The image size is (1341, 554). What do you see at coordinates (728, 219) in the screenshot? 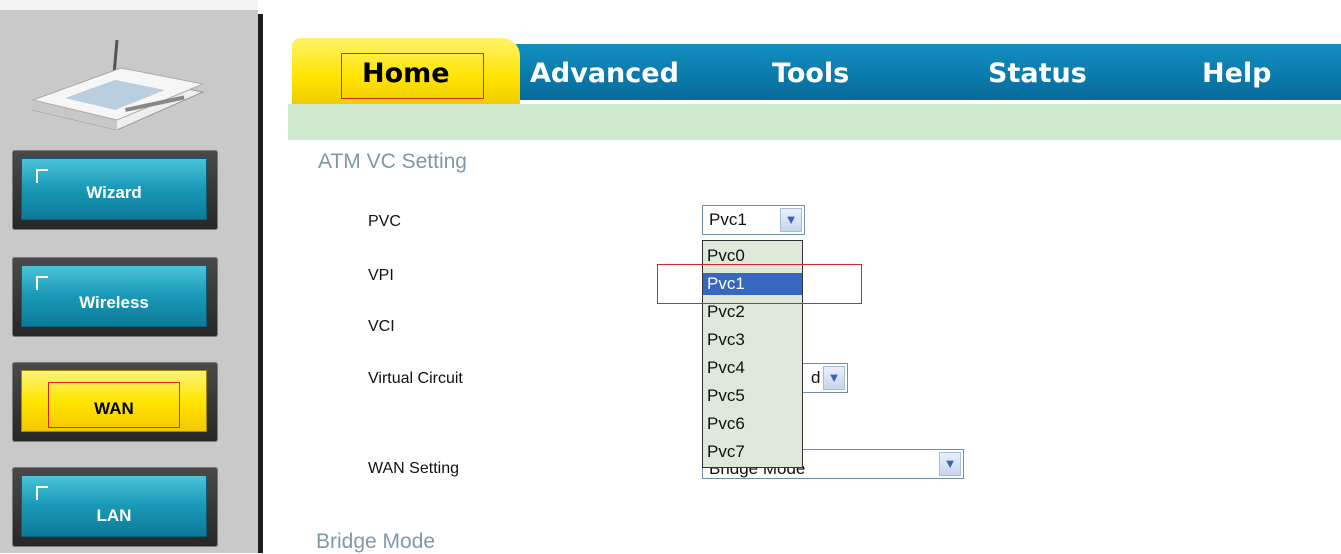
I see `pvc-select-value: Pvc1` at bounding box center [728, 219].